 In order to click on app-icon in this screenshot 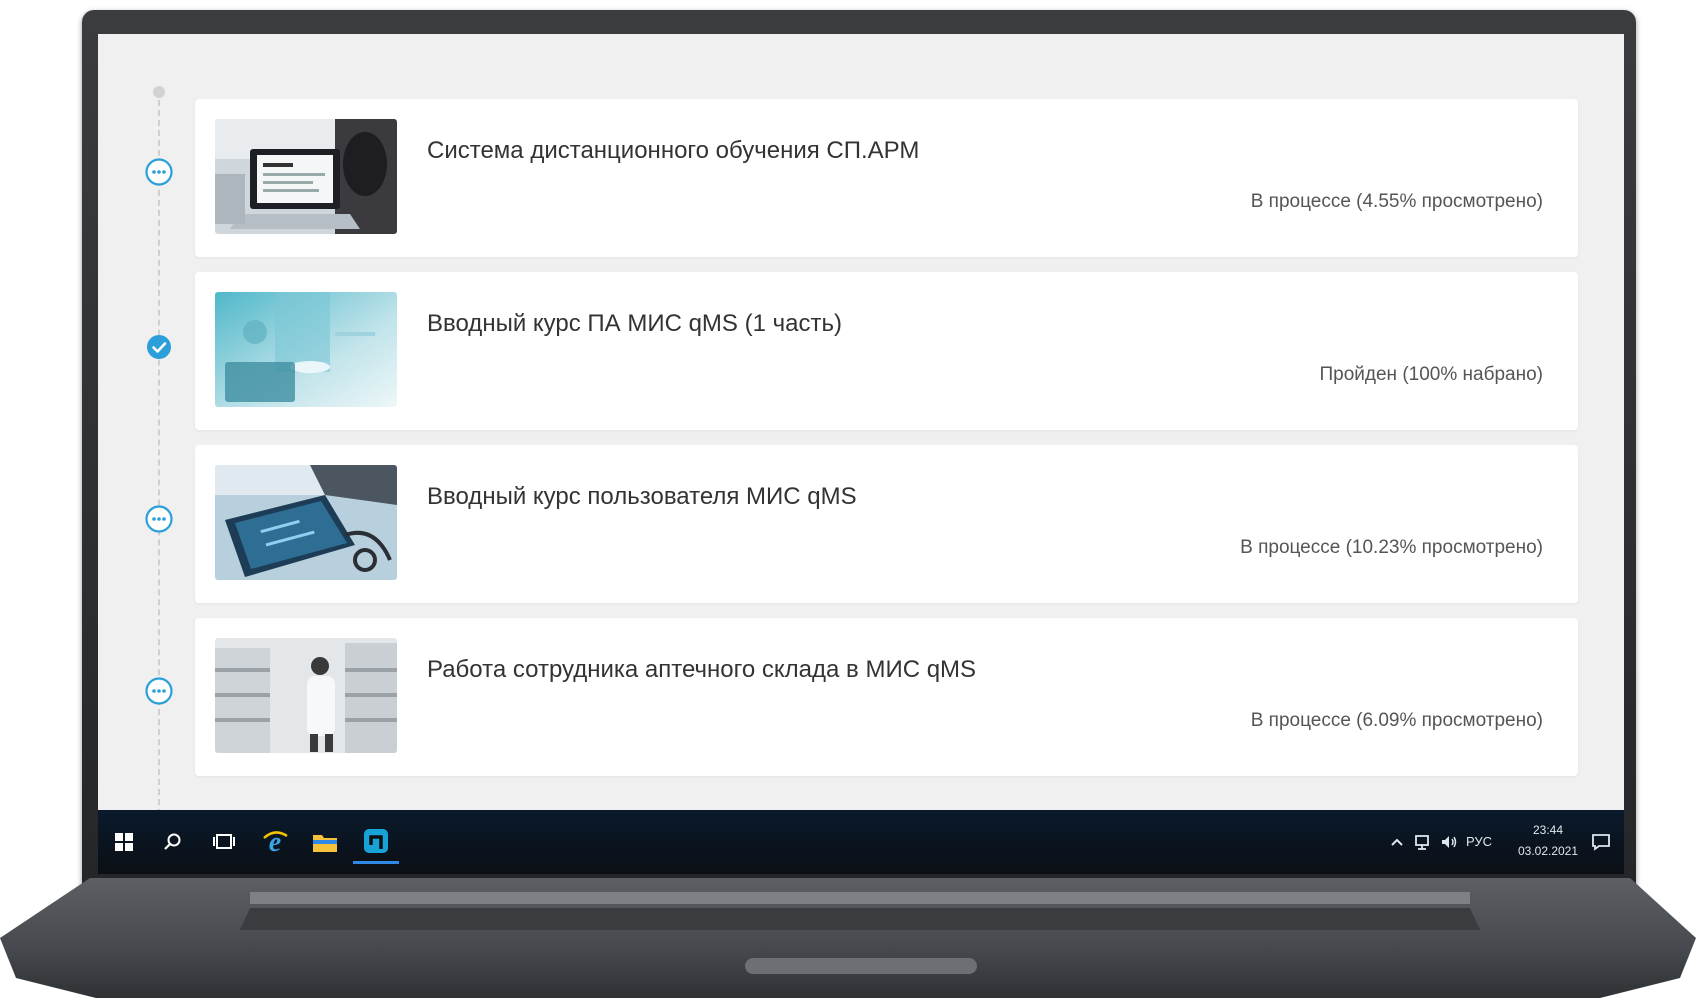, I will do `click(376, 842)`.